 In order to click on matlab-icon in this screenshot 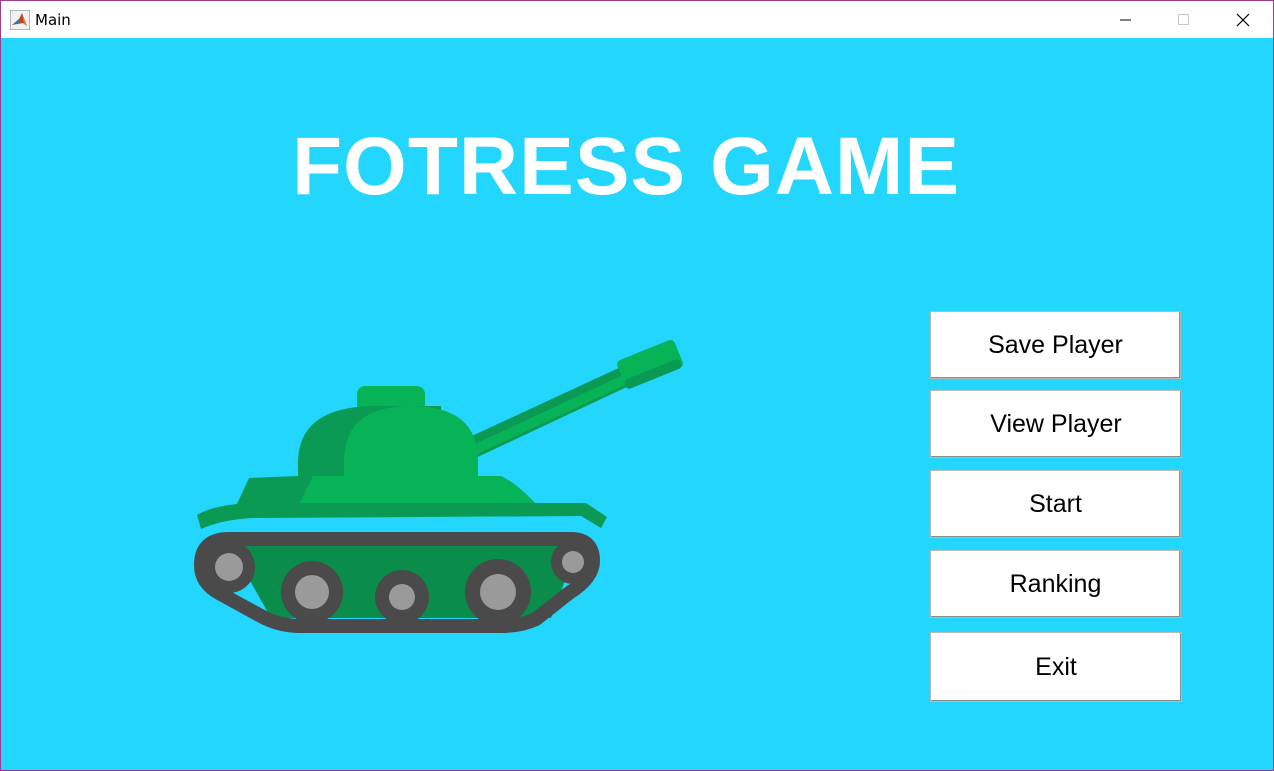, I will do `click(20, 20)`.